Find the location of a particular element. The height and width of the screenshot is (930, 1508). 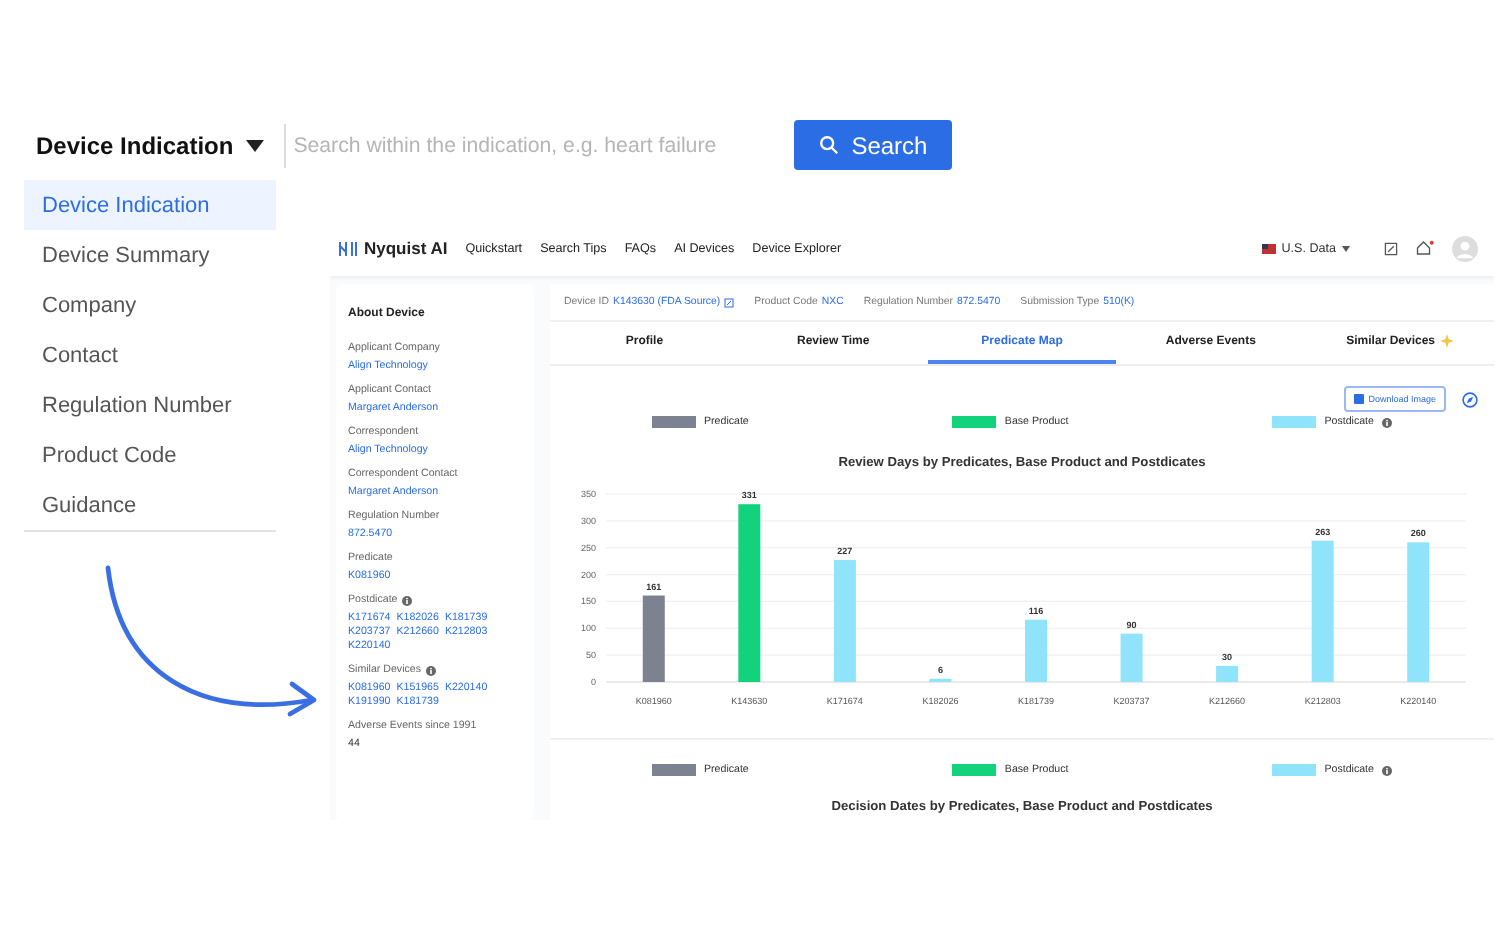

menu-item: Device Summary is located at coordinates (150, 255).